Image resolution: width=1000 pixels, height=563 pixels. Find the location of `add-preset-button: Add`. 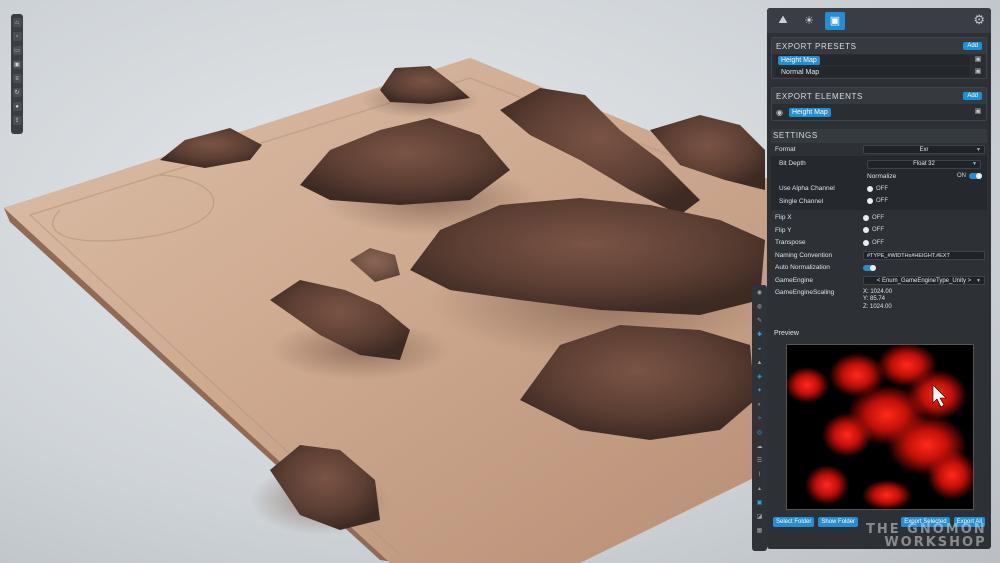

add-preset-button: Add is located at coordinates (972, 46).